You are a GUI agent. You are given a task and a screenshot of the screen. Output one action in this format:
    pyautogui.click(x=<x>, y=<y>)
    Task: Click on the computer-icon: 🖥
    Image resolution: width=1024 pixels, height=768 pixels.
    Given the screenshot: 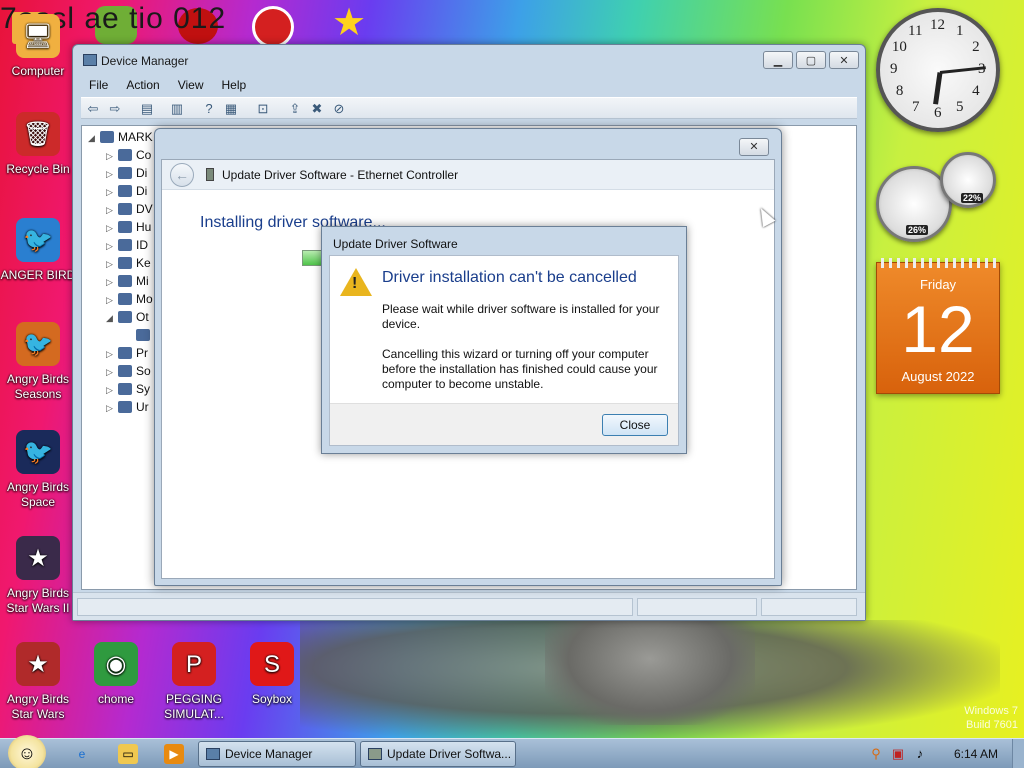 What is the action you would take?
    pyautogui.click(x=38, y=36)
    